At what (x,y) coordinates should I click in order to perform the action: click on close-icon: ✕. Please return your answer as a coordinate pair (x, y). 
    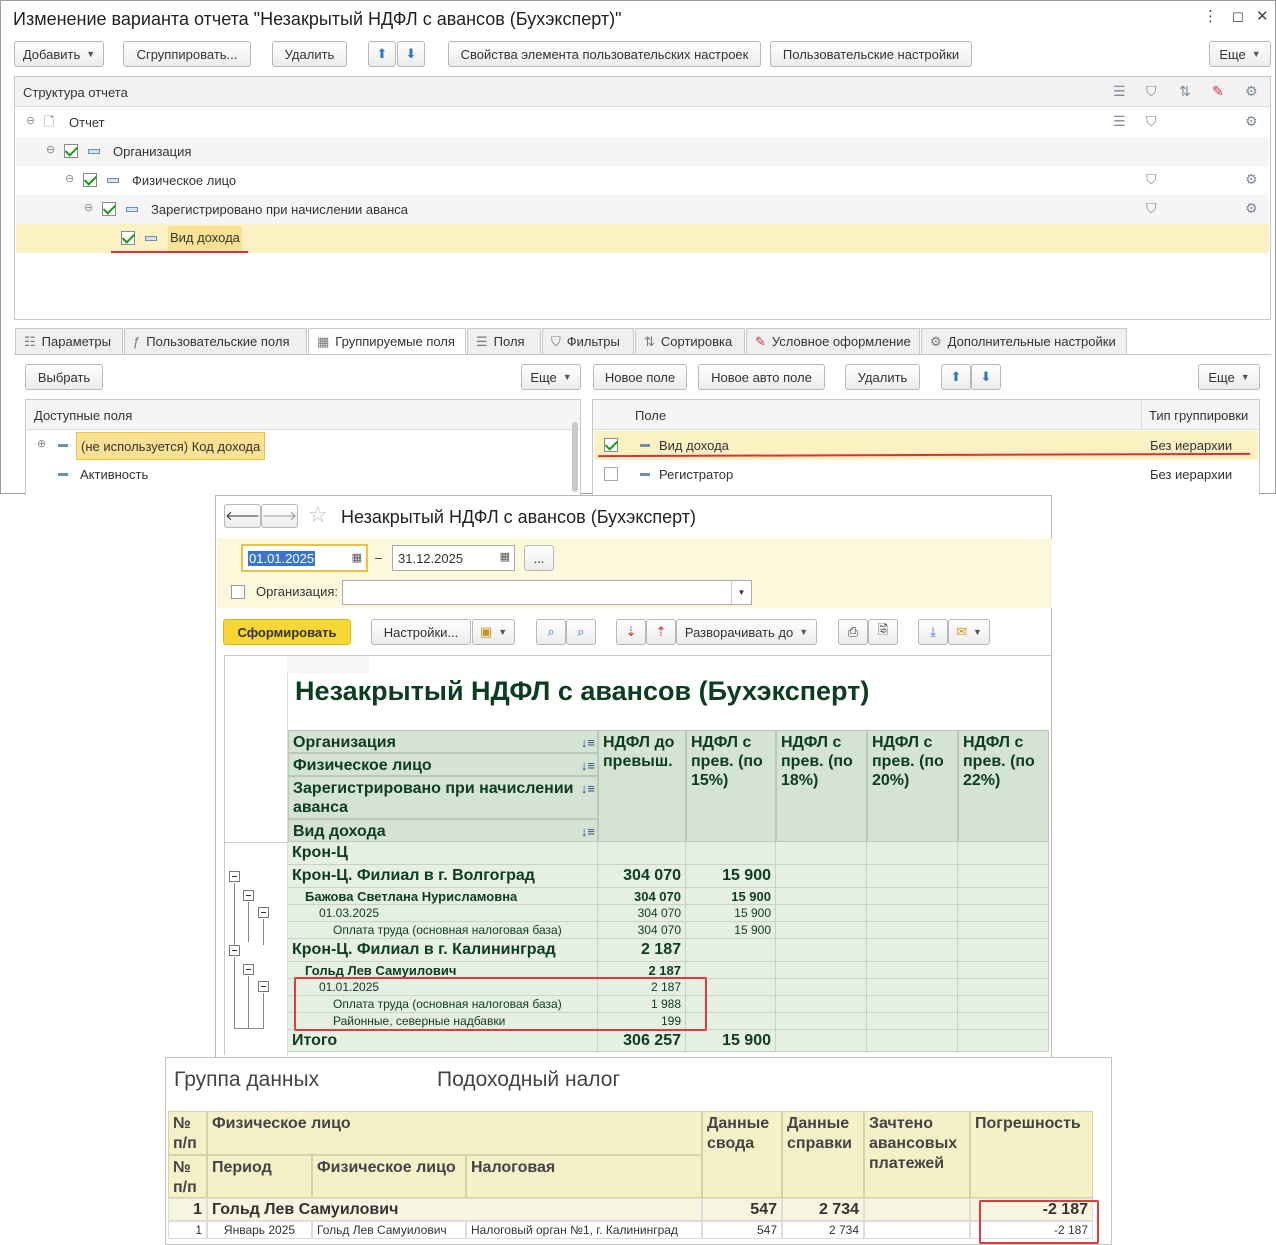
    Looking at the image, I should click on (1262, 16).